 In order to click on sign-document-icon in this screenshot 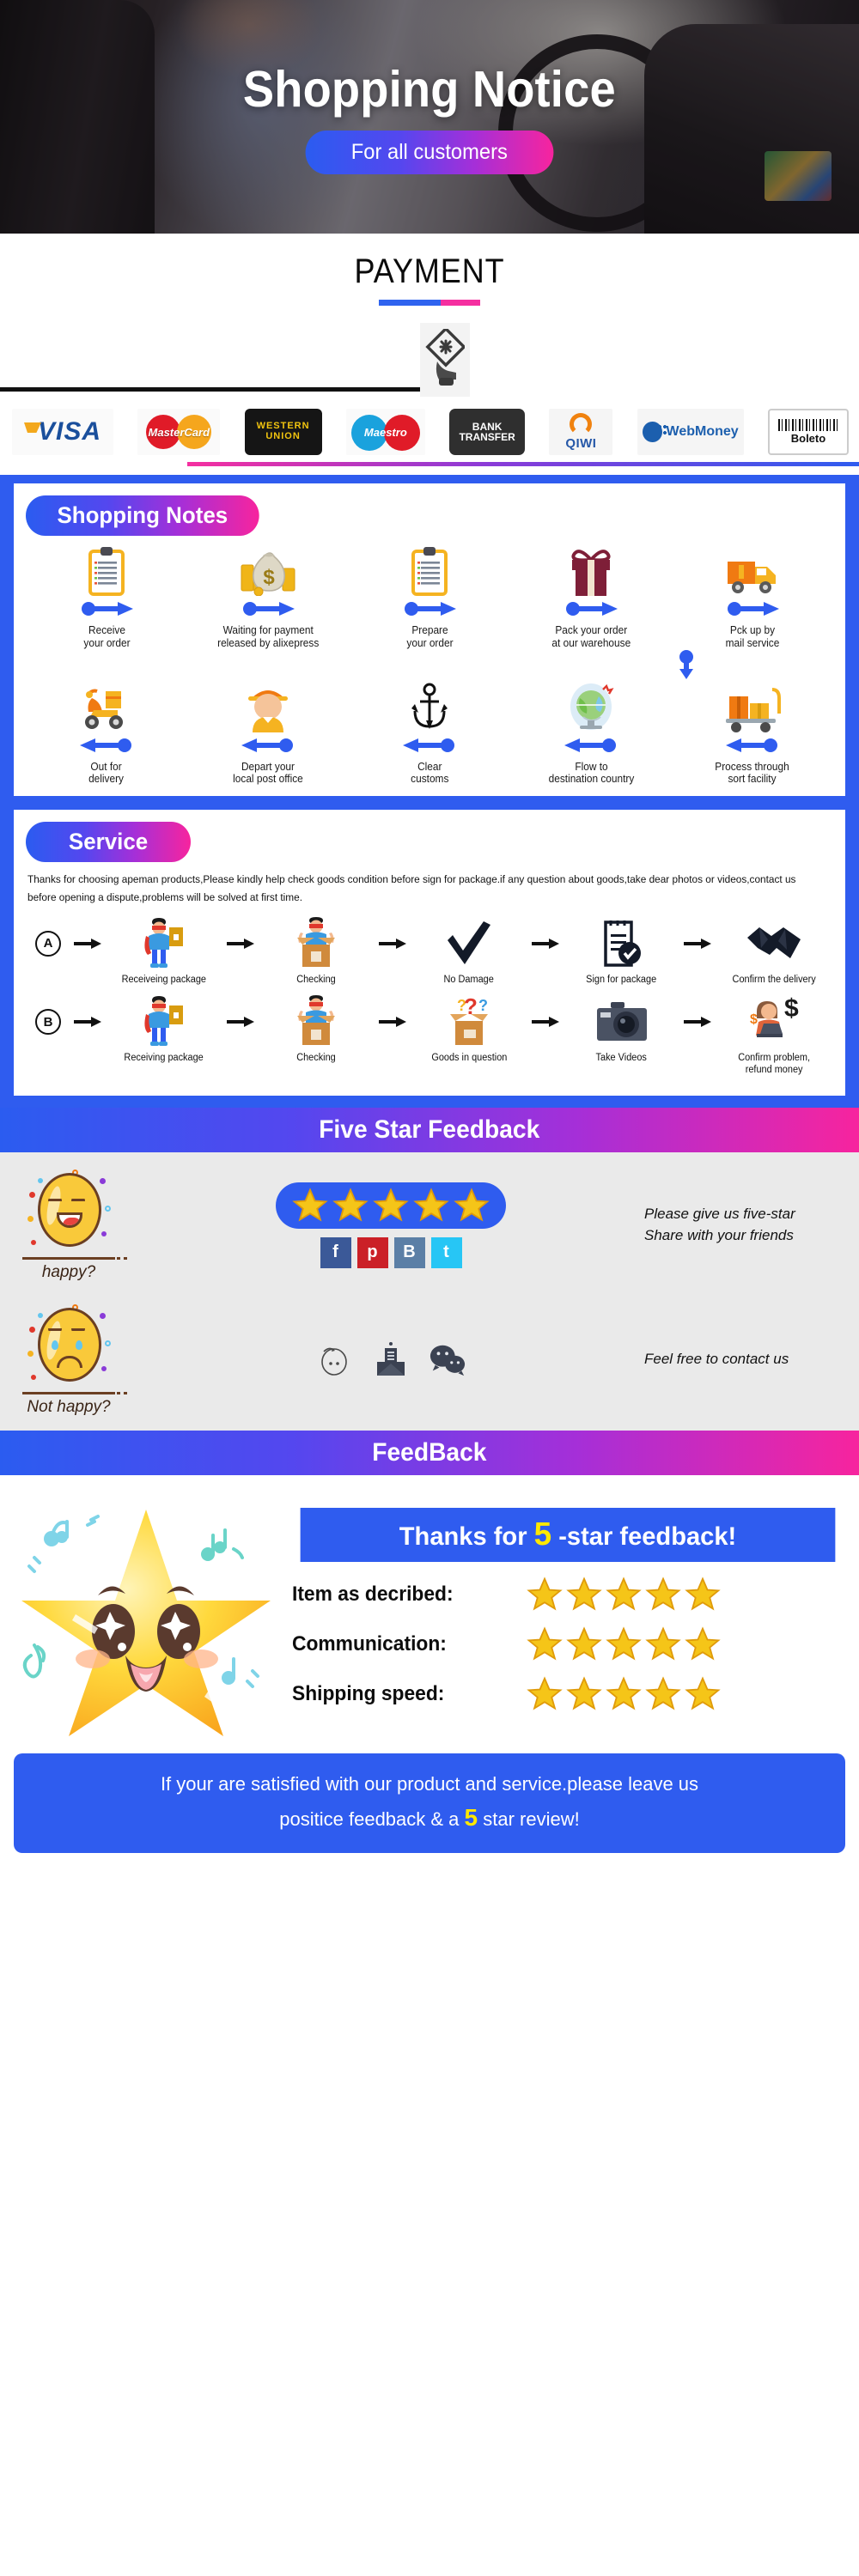, I will do `click(621, 943)`.